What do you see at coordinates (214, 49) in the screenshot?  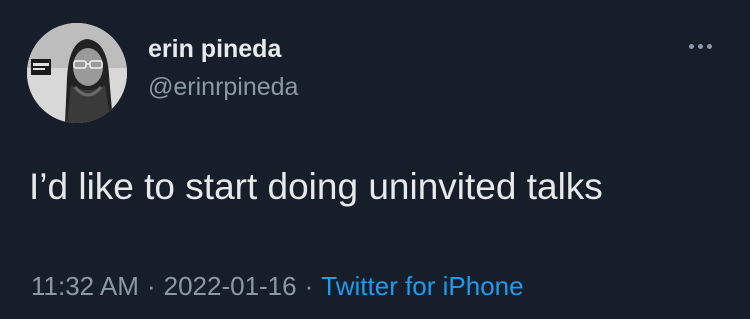 I see `author-display-name: erin pineda` at bounding box center [214, 49].